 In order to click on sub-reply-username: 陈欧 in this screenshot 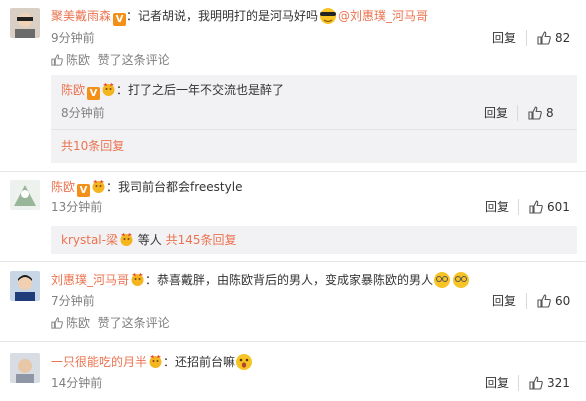, I will do `click(73, 90)`.